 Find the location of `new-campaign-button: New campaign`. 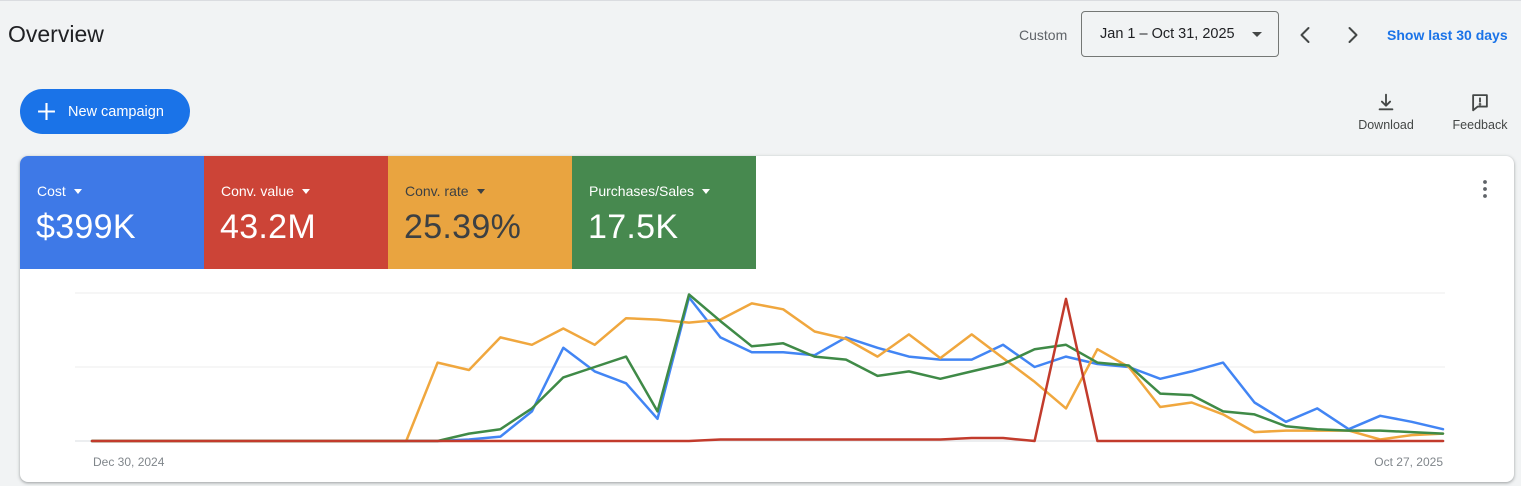

new-campaign-button: New campaign is located at coordinates (105, 111).